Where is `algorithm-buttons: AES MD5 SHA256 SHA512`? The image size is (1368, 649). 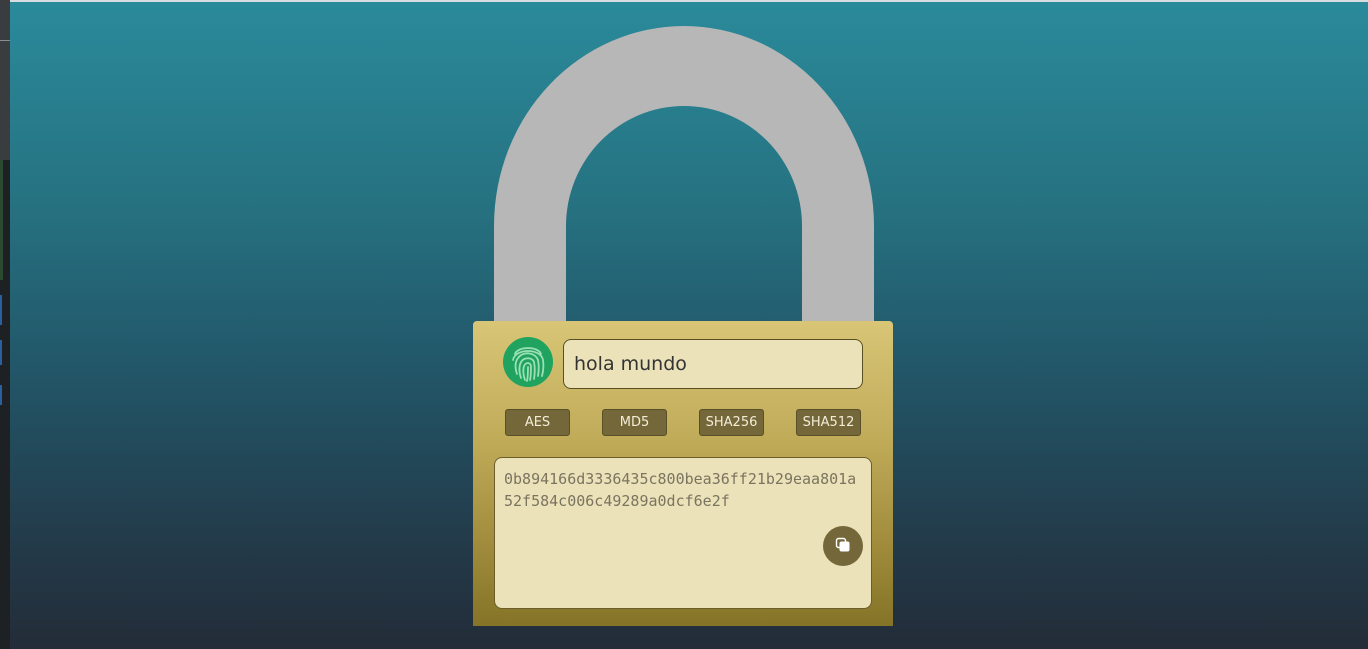
algorithm-buttons: AES MD5 SHA256 SHA512 is located at coordinates (683, 423).